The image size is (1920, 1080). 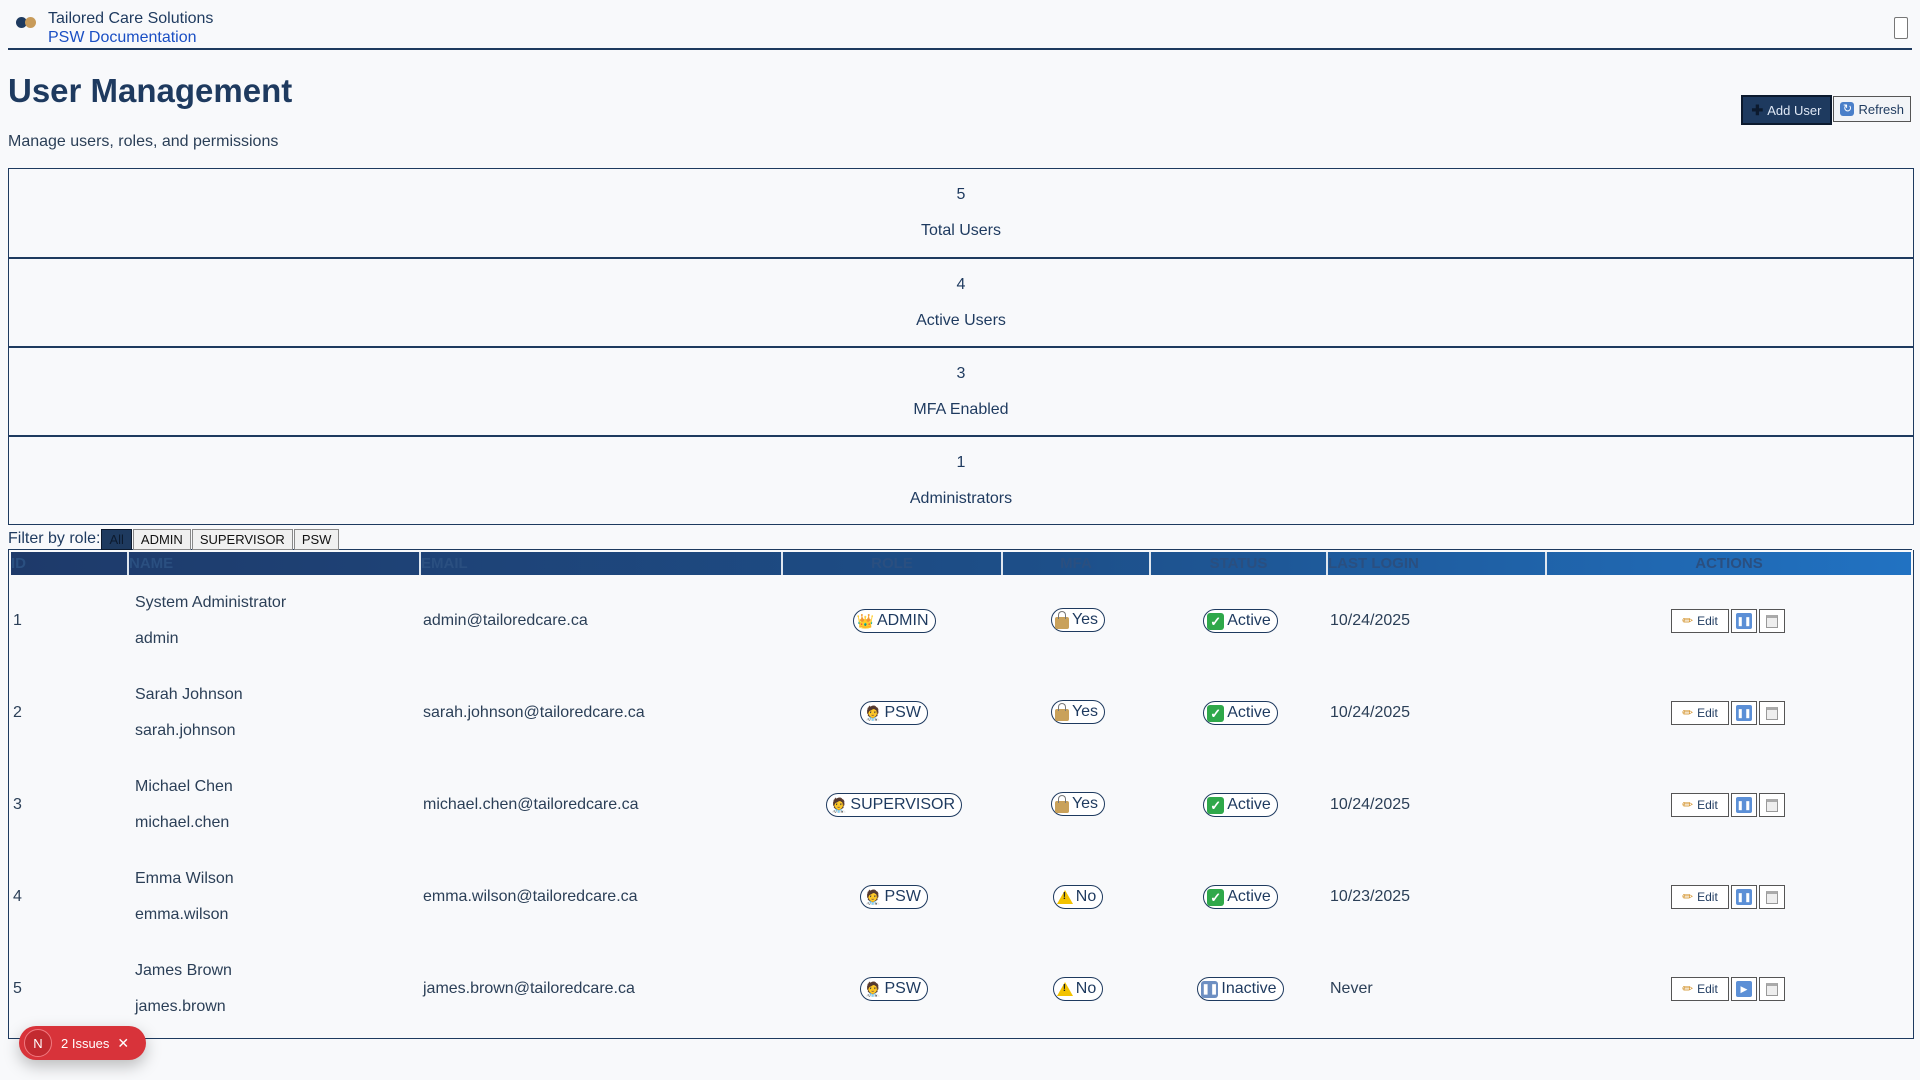 I want to click on column-header-id: ID, so click(x=70, y=563).